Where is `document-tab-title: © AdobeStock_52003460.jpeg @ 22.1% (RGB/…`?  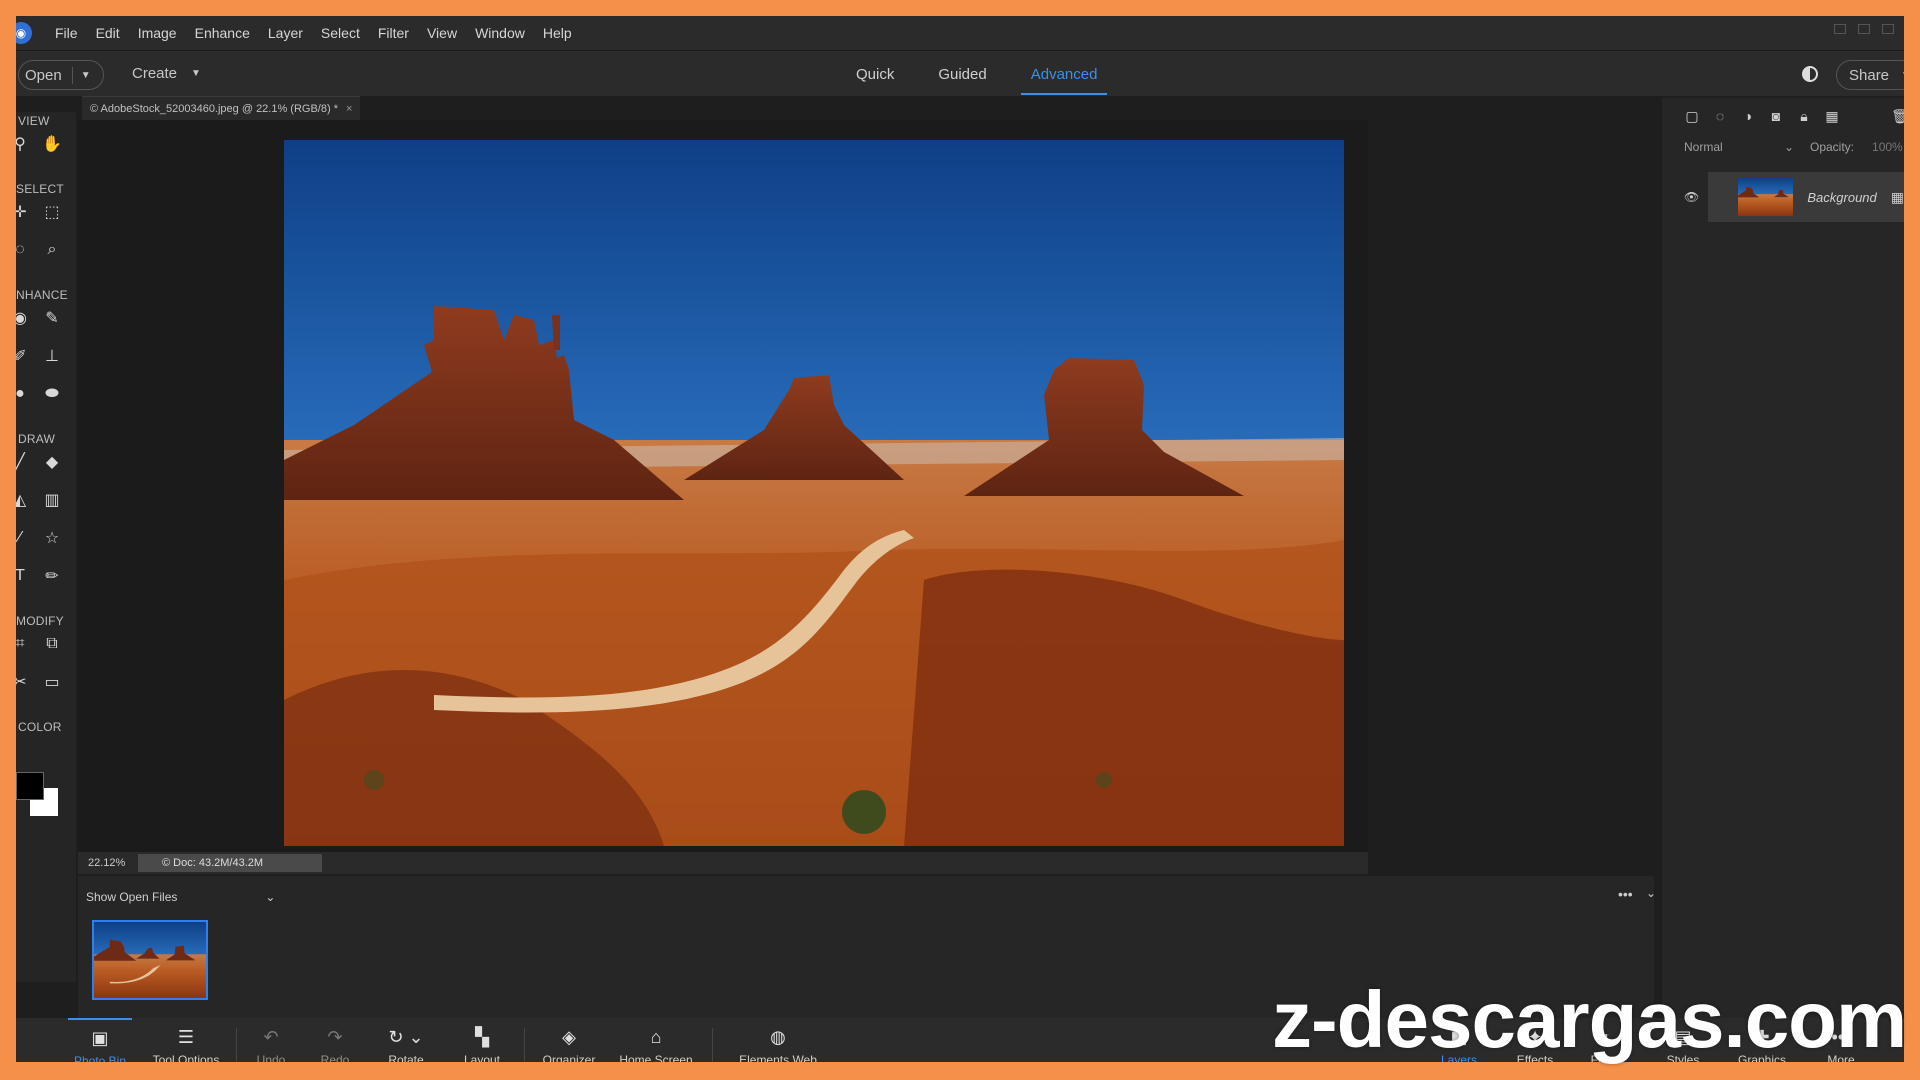
document-tab-title: © AdobeStock_52003460.jpeg @ 22.1% (RGB/… is located at coordinates (214, 108).